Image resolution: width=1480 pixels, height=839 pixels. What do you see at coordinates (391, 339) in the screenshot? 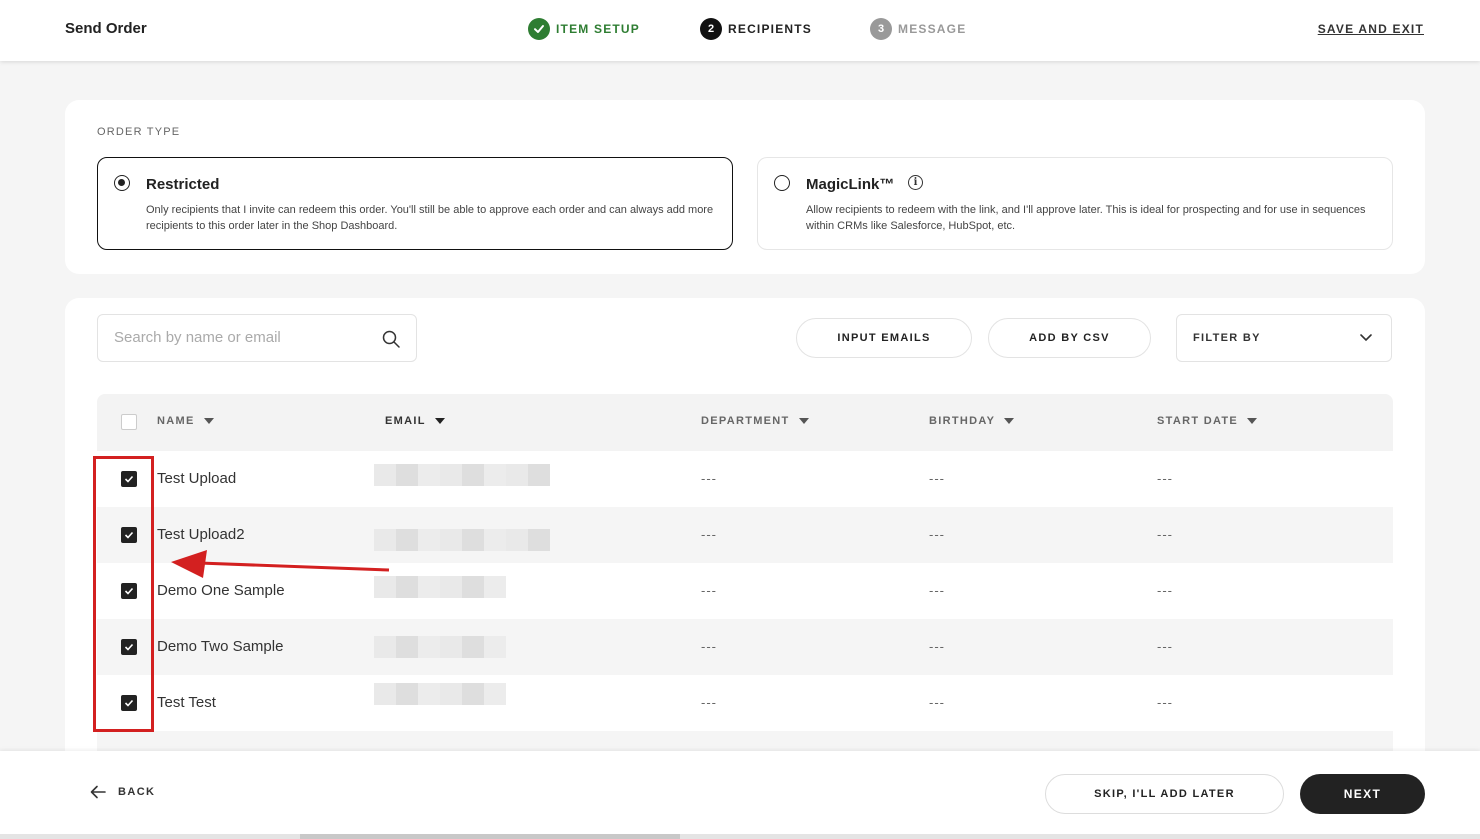
I see `search-icon` at bounding box center [391, 339].